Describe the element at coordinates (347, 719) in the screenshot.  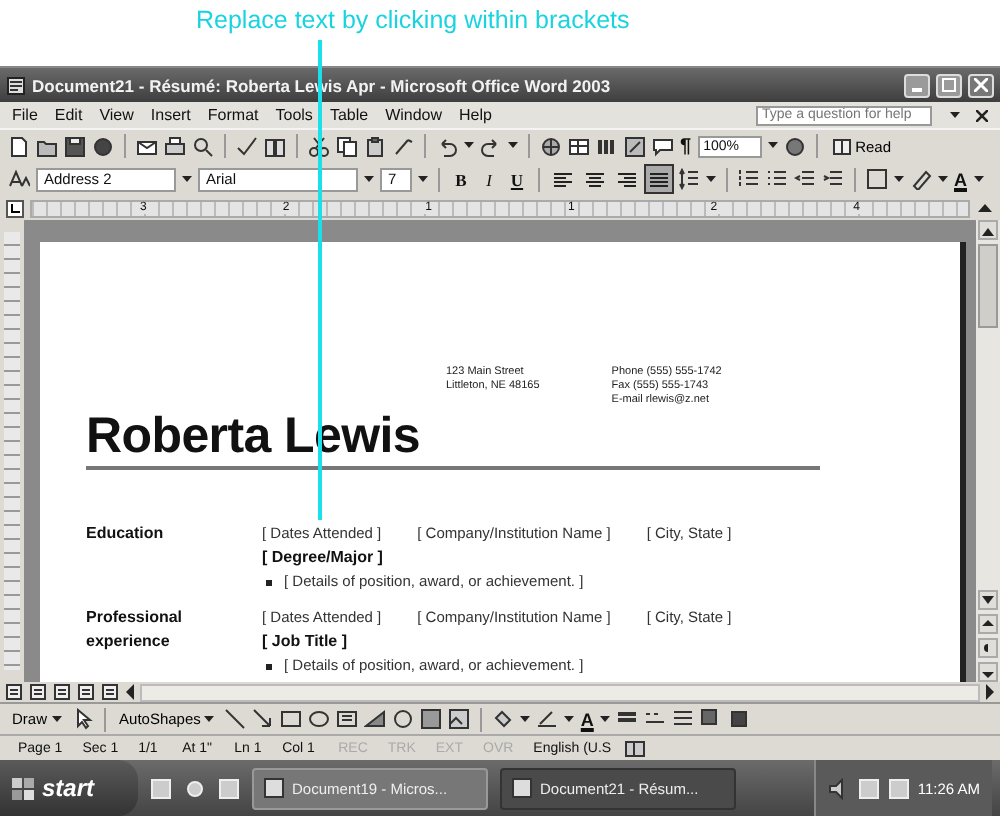
I see `text-box-icon` at that location.